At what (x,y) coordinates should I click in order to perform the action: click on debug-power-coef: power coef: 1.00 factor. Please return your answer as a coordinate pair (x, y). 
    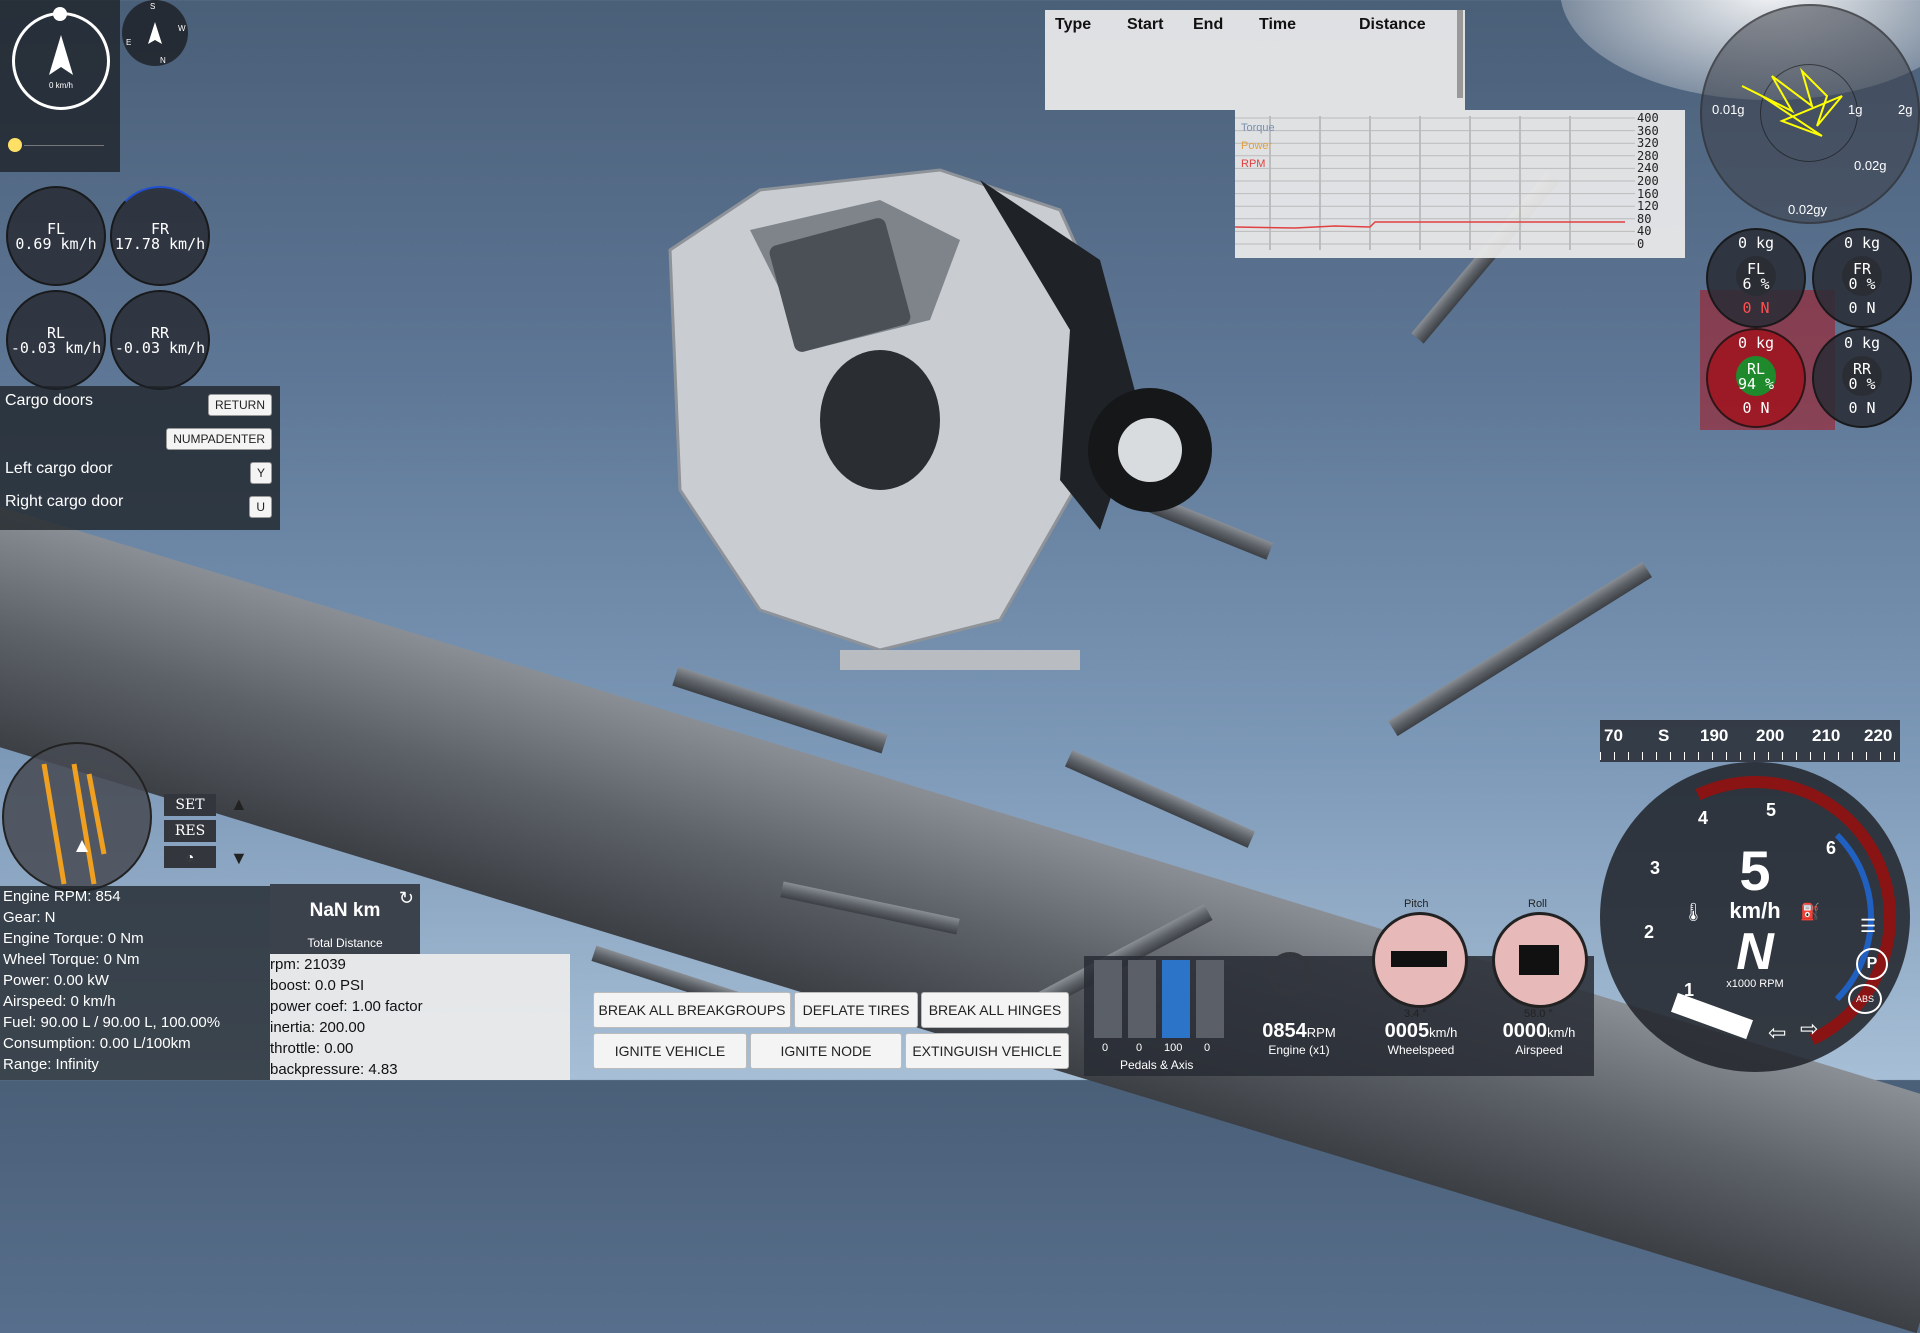
    Looking at the image, I should click on (346, 1006).